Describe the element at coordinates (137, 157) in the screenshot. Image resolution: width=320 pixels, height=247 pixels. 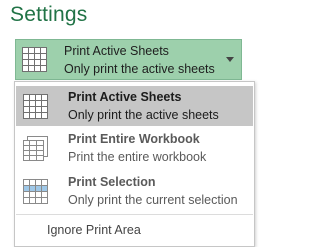
I see `menu-item-description: Print the entire workbook` at that location.